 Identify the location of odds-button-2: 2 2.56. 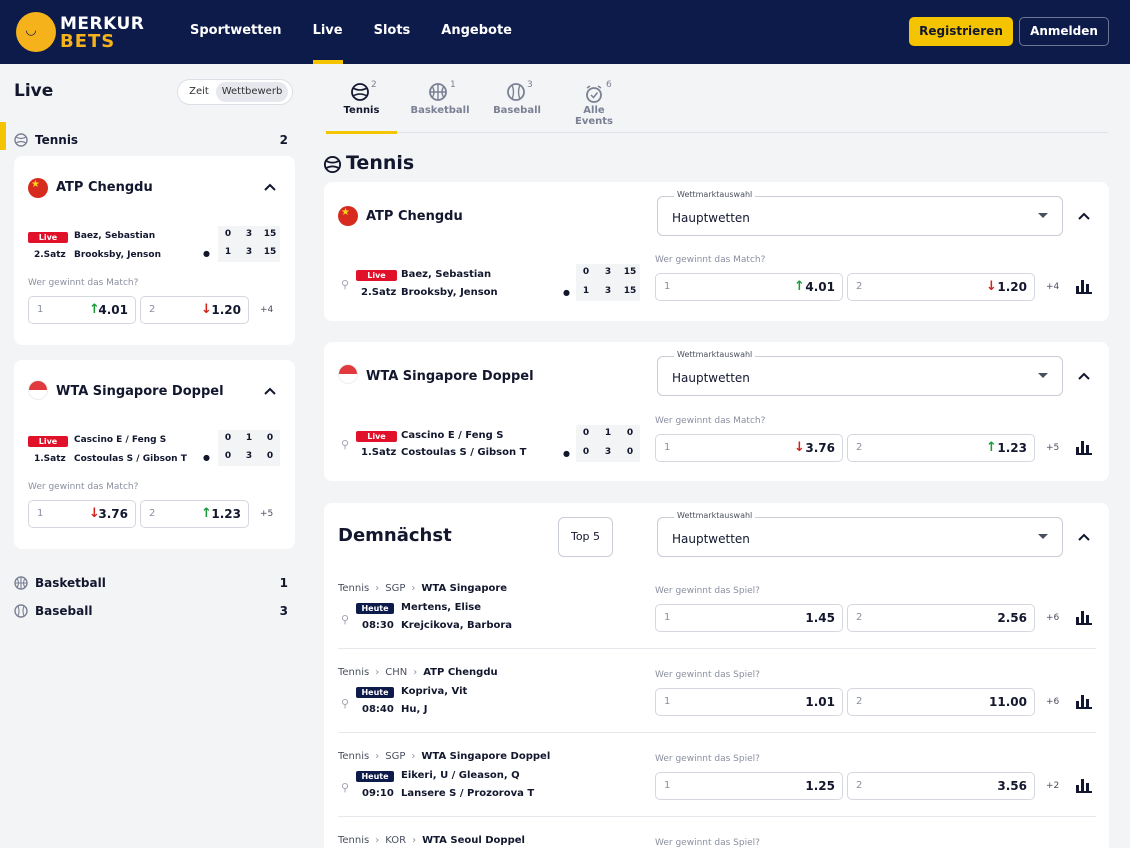
(941, 618).